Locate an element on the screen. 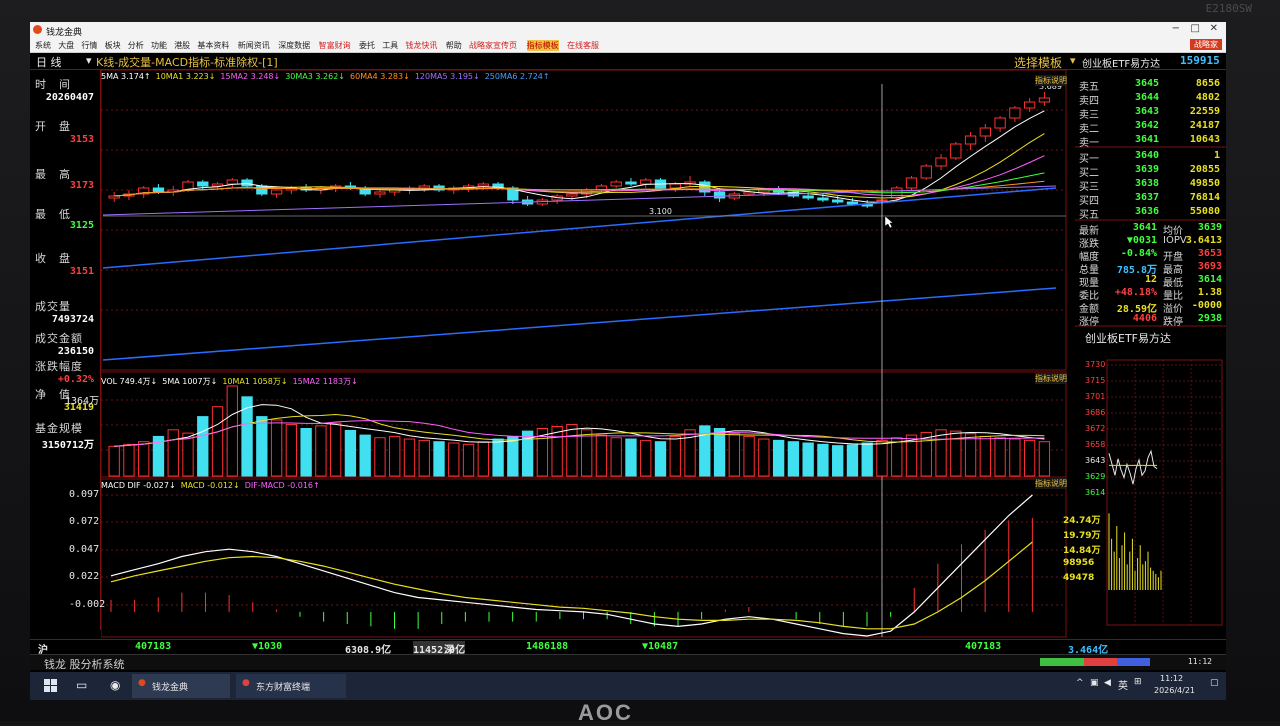  info-label: 成交量 is located at coordinates (53, 306).